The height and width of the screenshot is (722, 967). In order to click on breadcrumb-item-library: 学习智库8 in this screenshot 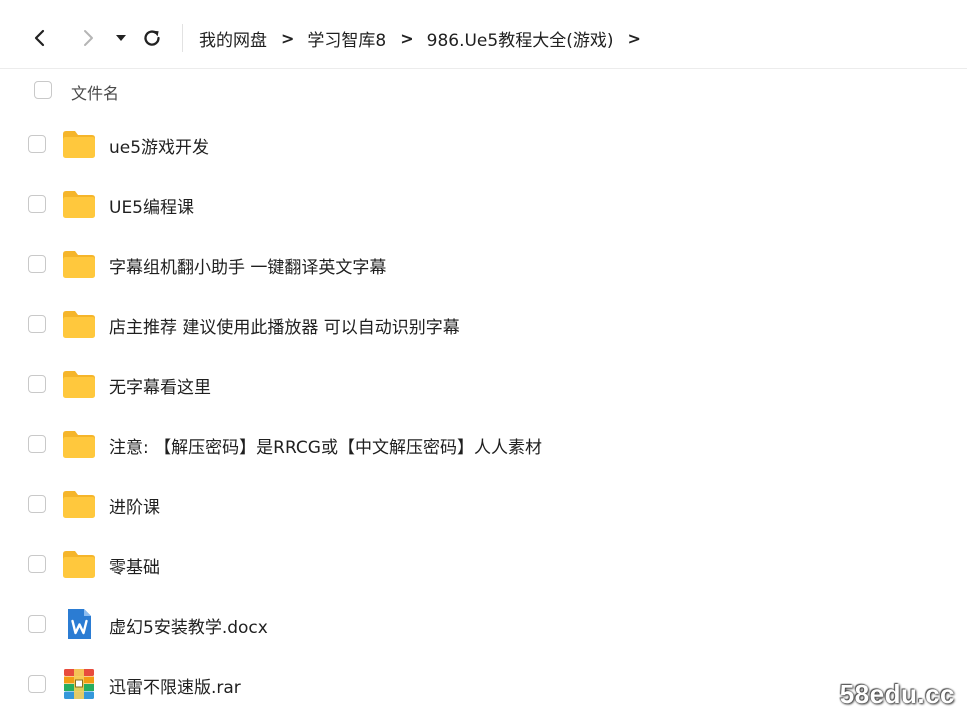, I will do `click(346, 38)`.